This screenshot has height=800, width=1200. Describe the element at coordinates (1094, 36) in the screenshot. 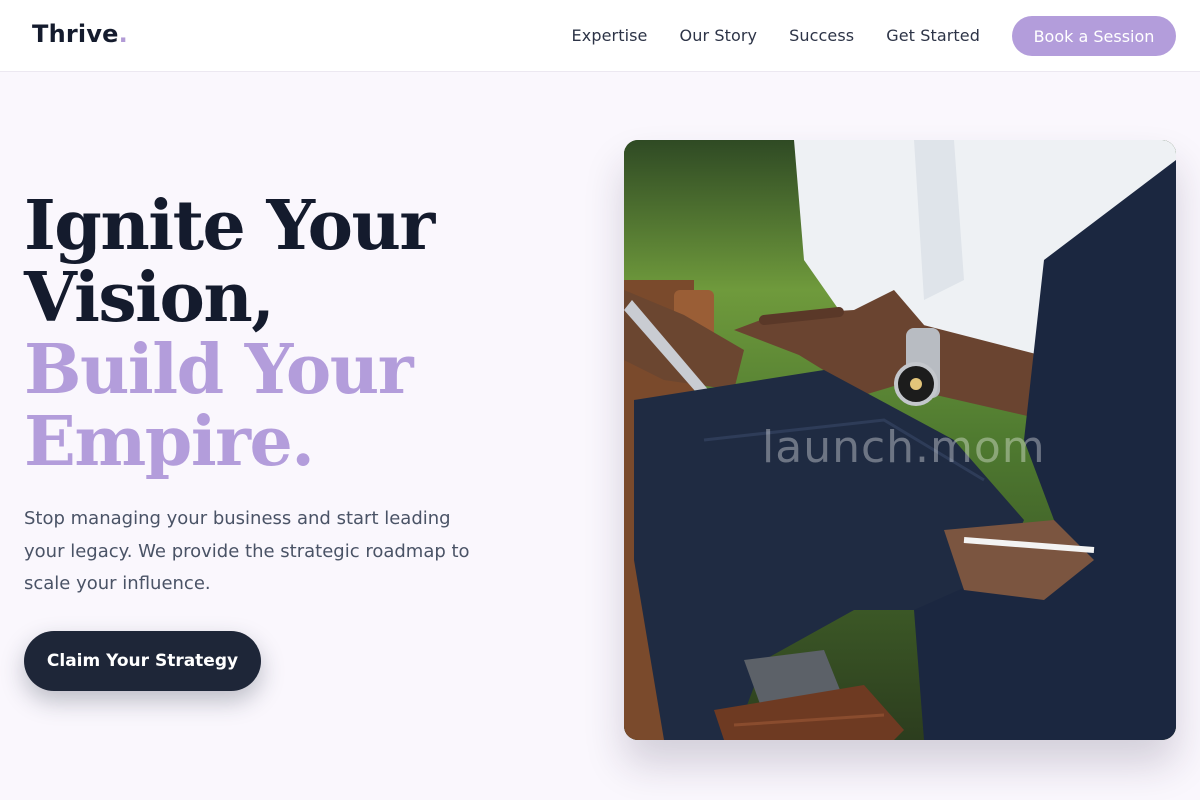

I see `book-session-button: Book a Session` at that location.